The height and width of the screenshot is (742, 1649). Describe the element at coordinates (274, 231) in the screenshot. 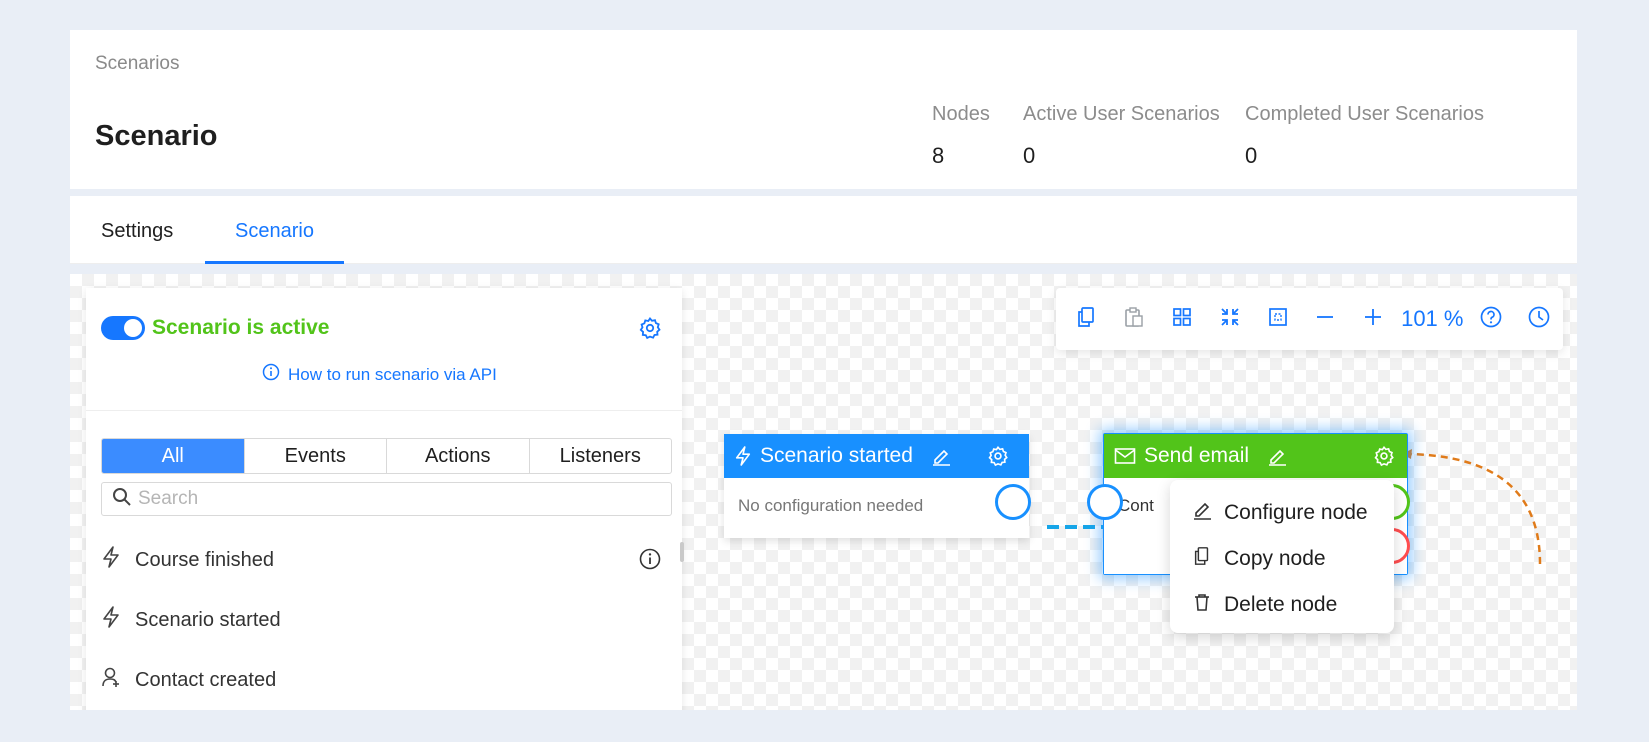

I see `tab-scenario: Scenario` at that location.